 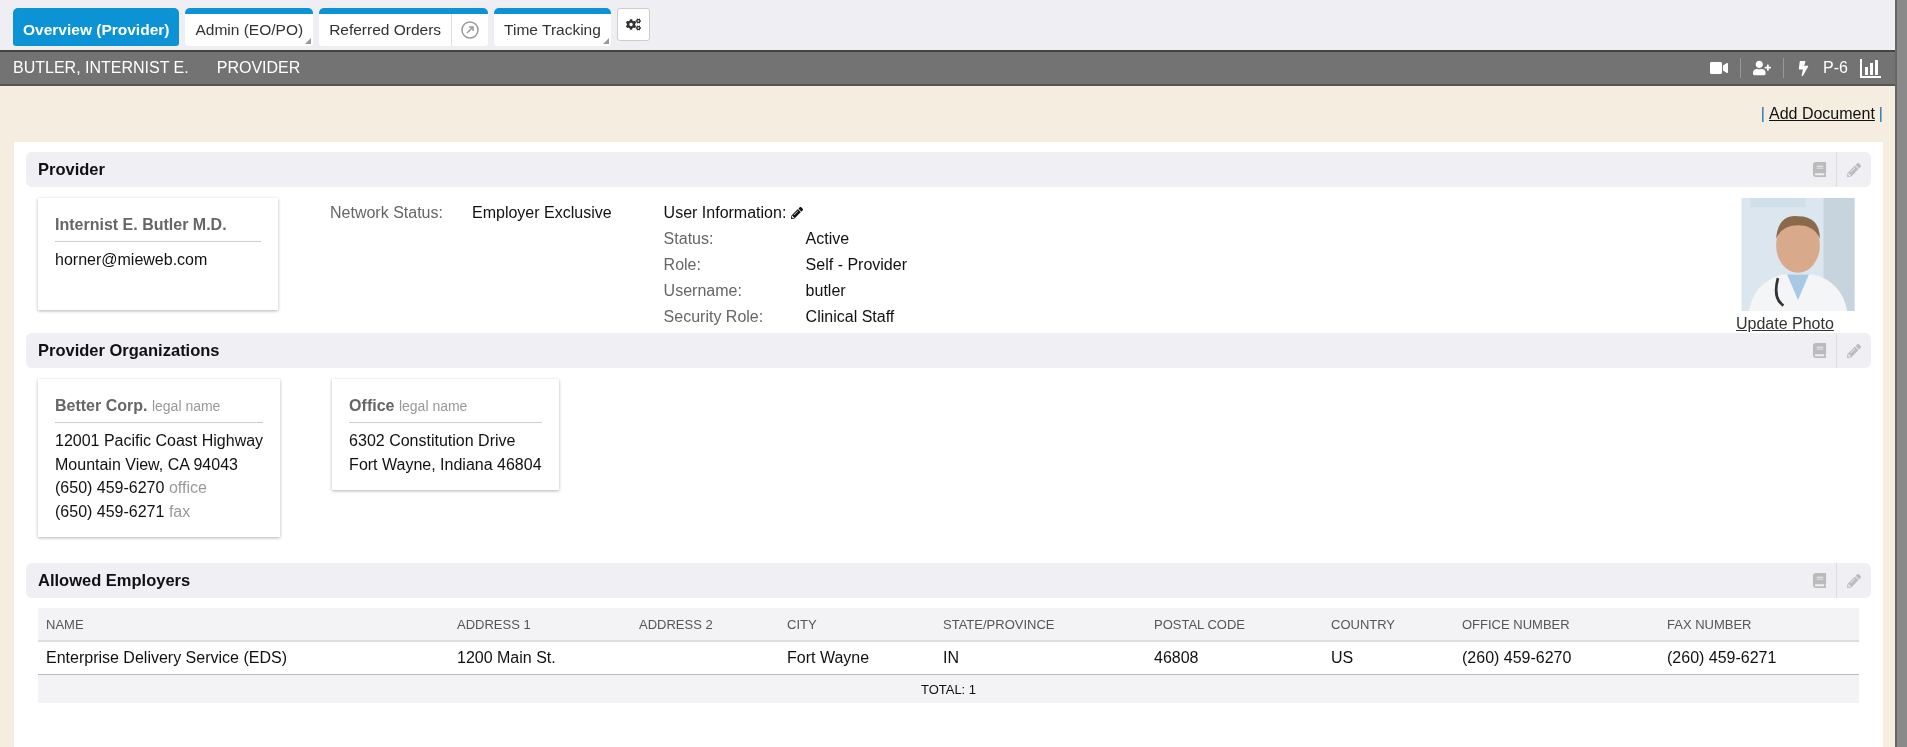 What do you see at coordinates (470, 30) in the screenshot?
I see `external-link-icon` at bounding box center [470, 30].